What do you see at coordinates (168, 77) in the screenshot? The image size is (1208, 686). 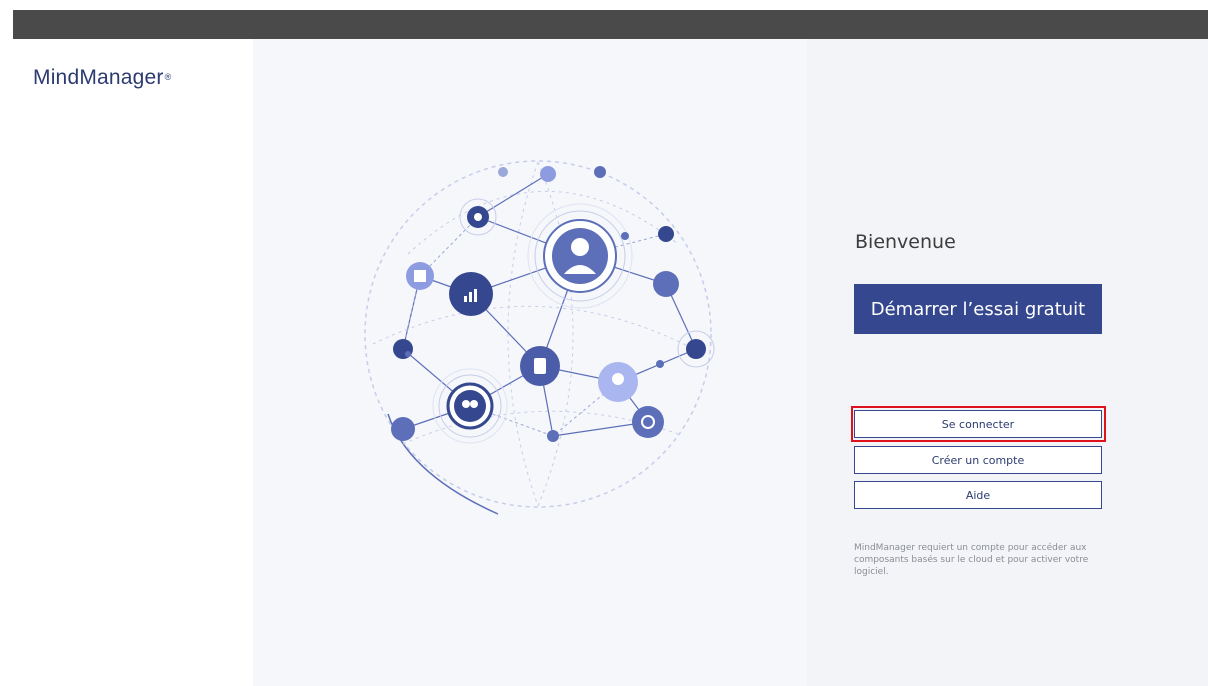 I see `registered-mark: ®` at bounding box center [168, 77].